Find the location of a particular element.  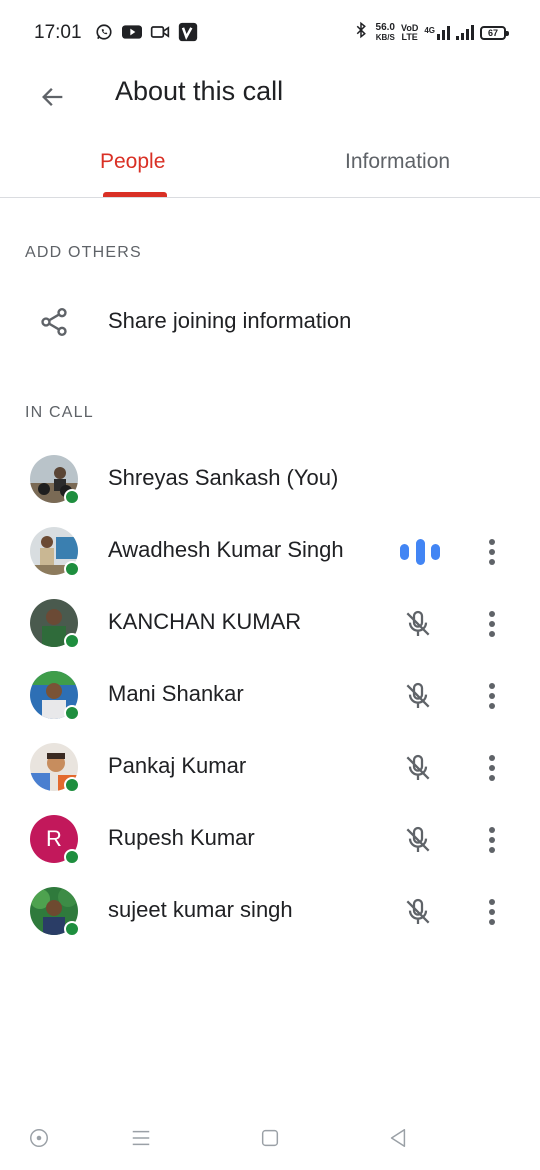

participant-row: sujeet kumar singh is located at coordinates (270, 910).